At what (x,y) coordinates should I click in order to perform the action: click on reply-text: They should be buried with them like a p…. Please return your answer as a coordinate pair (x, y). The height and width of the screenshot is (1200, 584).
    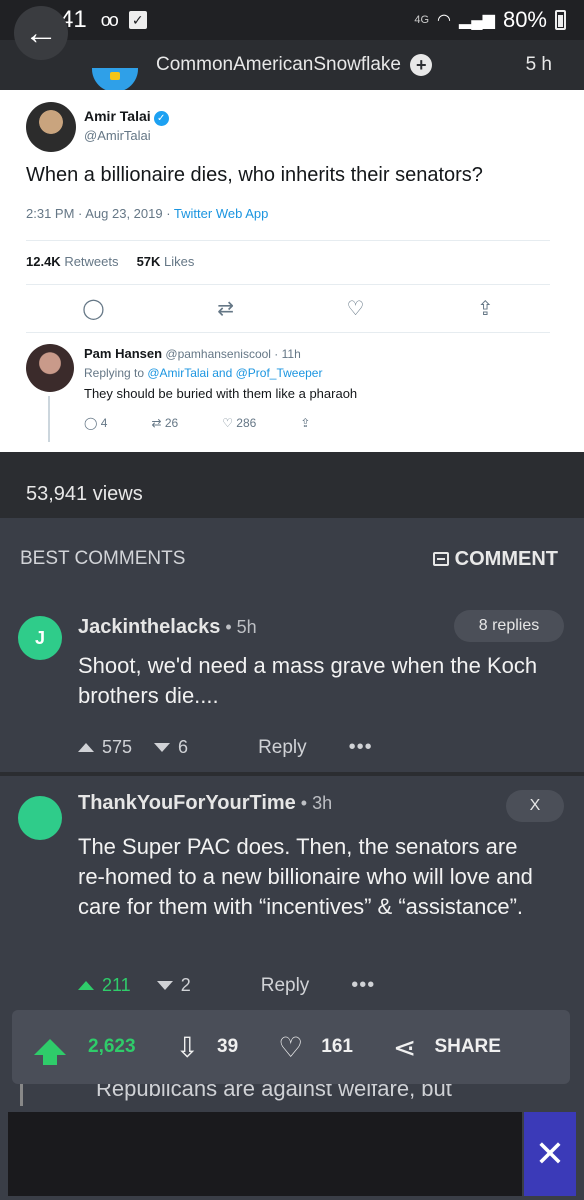
    Looking at the image, I should click on (221, 393).